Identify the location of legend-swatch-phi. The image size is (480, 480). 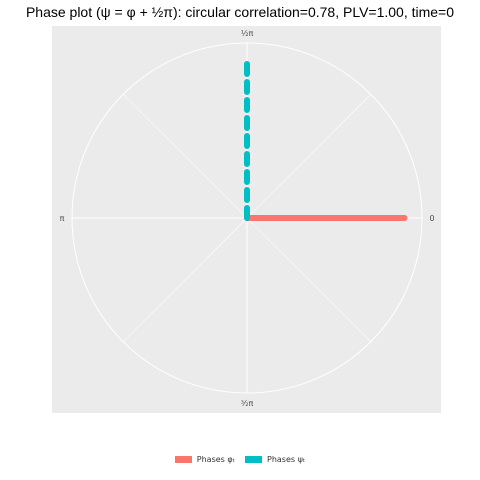
(183, 459).